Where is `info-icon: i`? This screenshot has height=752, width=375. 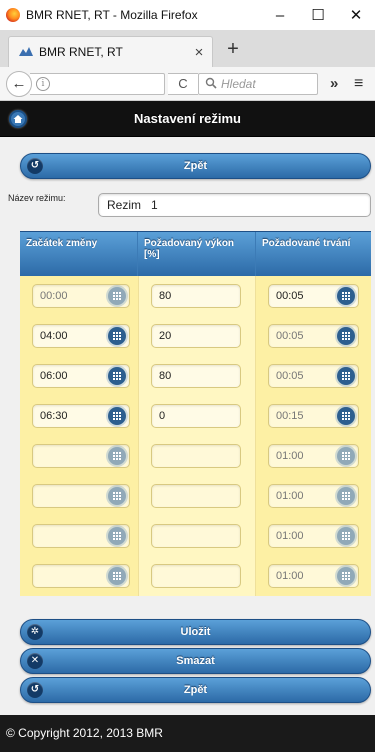 info-icon: i is located at coordinates (43, 84).